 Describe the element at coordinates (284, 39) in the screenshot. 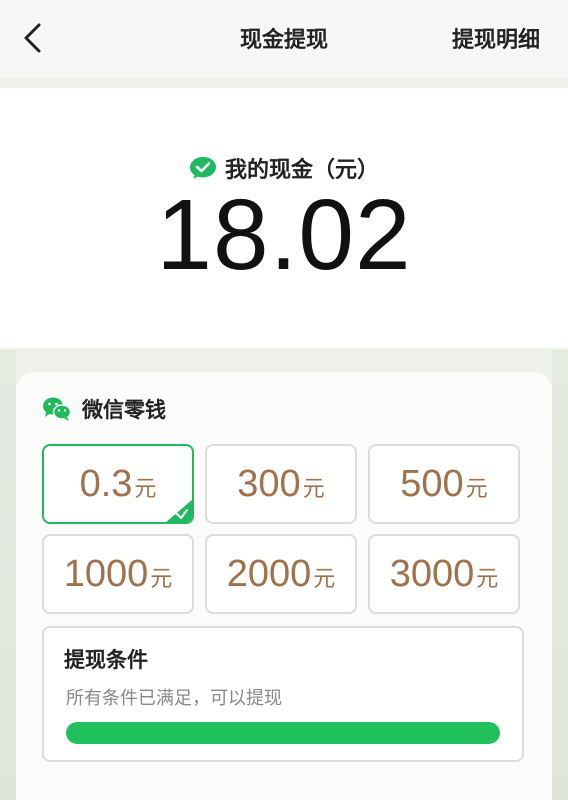

I see `top-bar: 现金提现 提现明细` at that location.